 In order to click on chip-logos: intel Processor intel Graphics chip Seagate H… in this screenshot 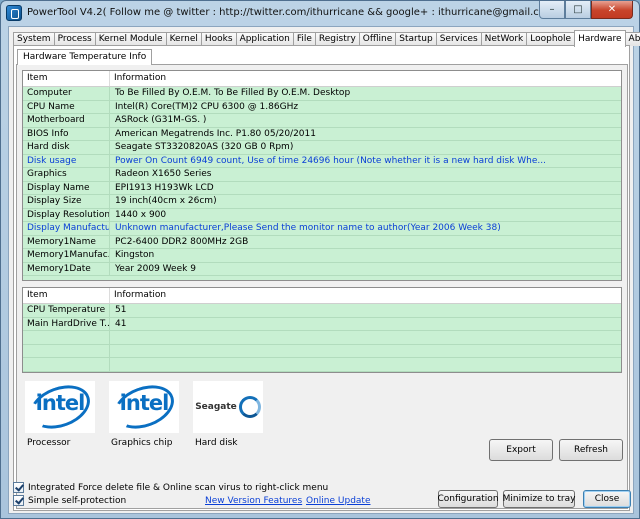, I will do `click(150, 412)`.